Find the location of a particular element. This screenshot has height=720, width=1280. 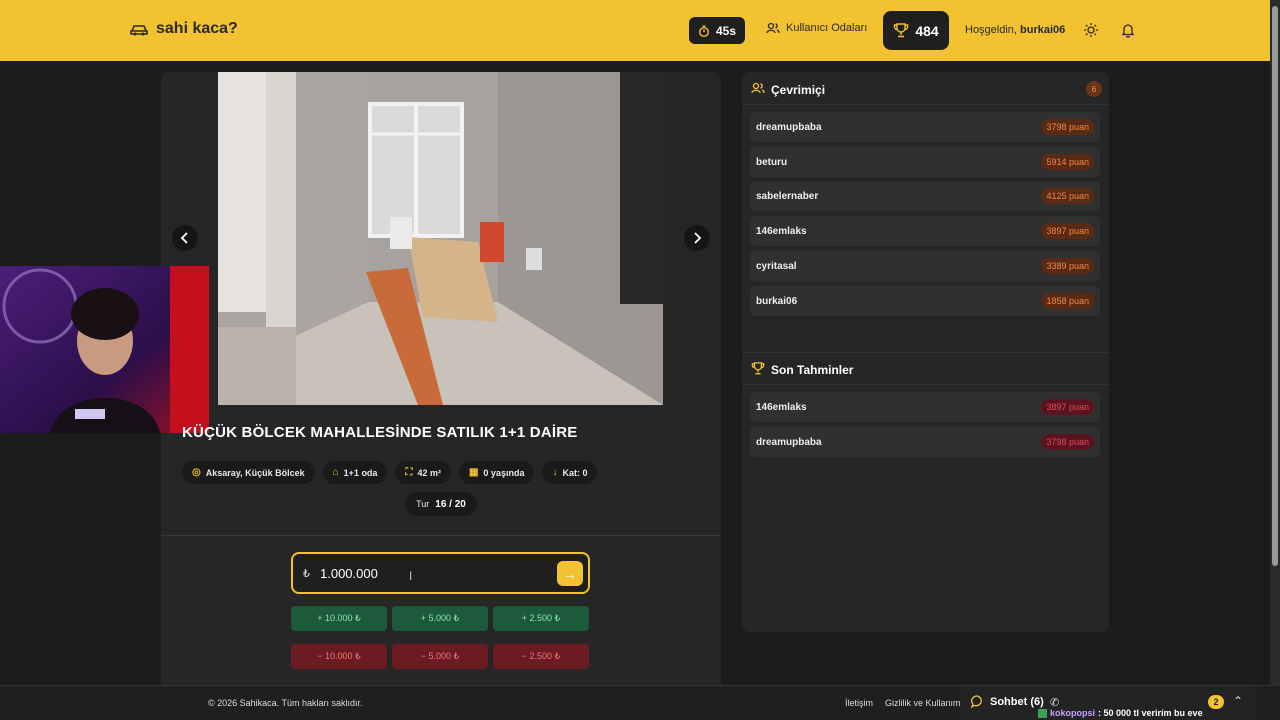

currency-symbol: ₺ is located at coordinates (306, 573).